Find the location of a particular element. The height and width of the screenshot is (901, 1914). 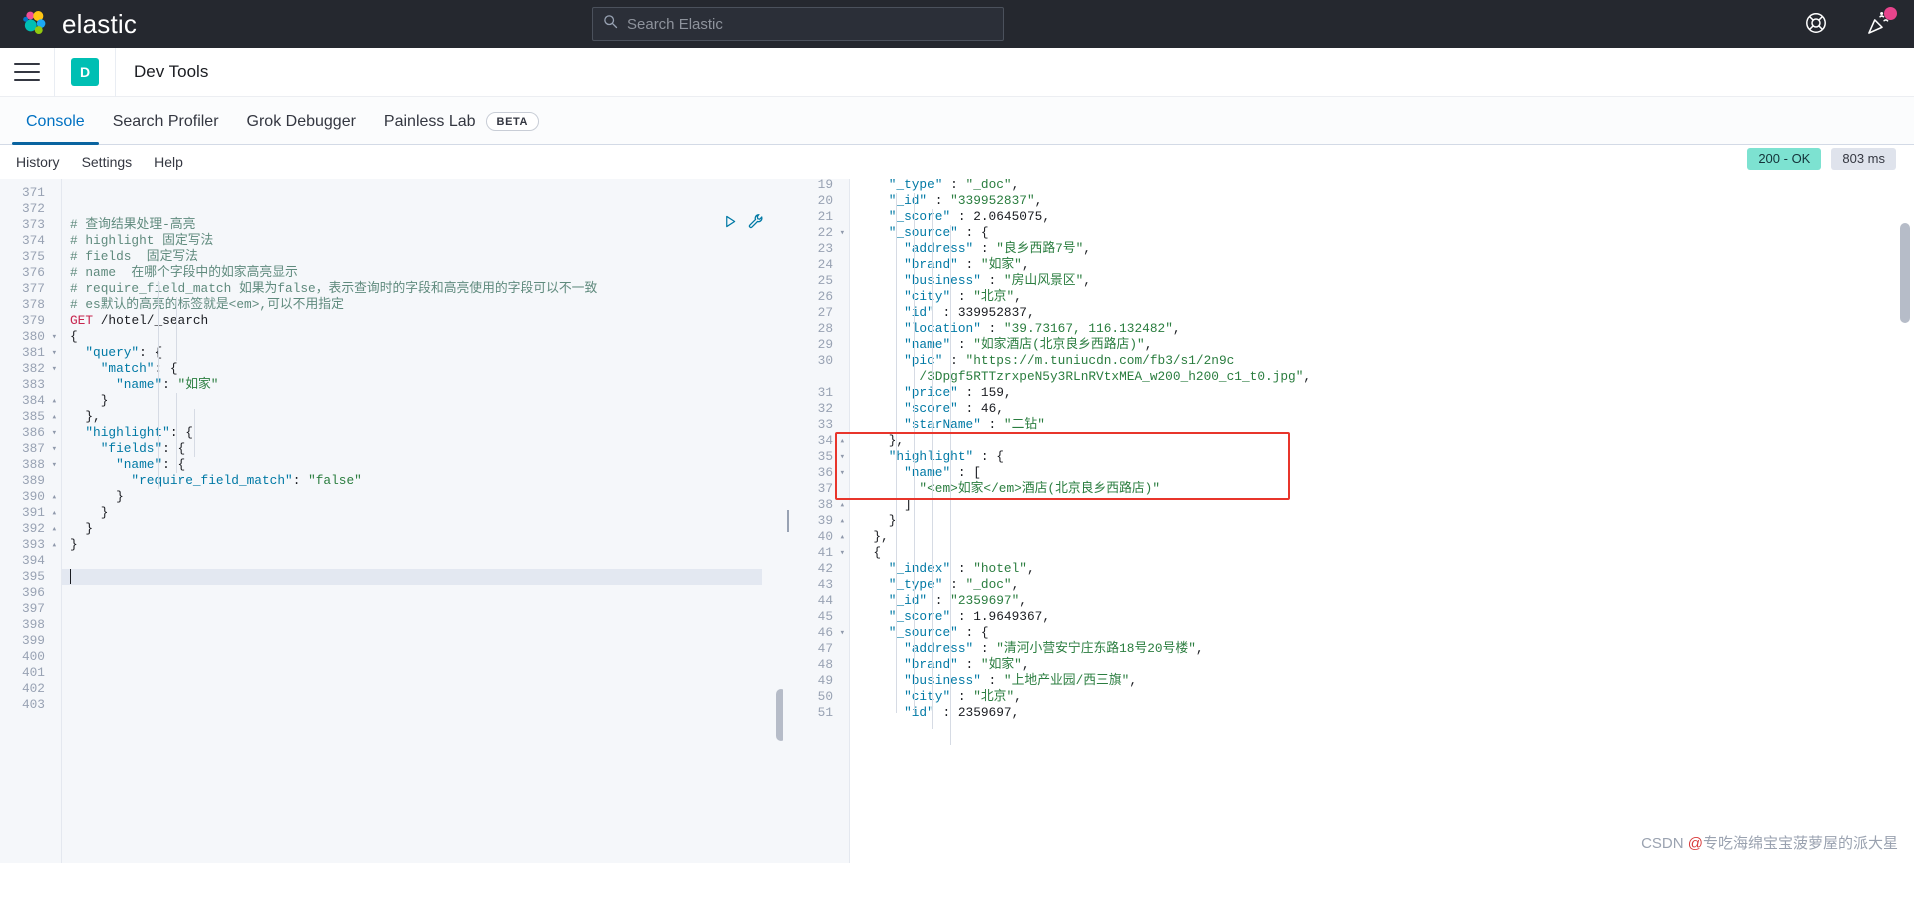

code-line: "name": { is located at coordinates (127, 465).